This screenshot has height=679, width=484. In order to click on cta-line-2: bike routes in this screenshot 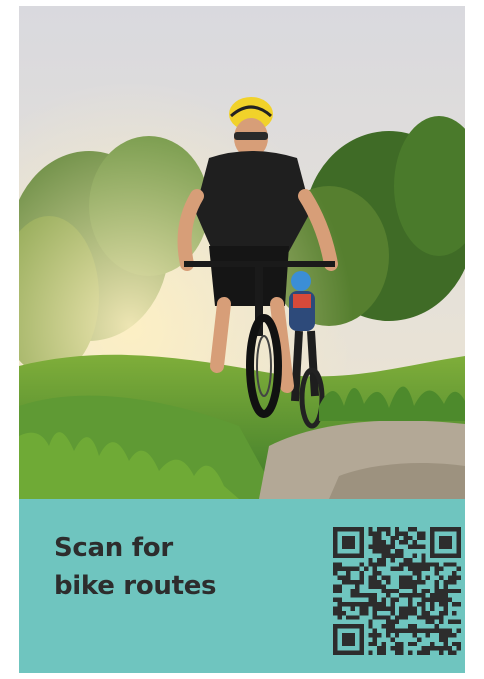, I will do `click(135, 586)`.